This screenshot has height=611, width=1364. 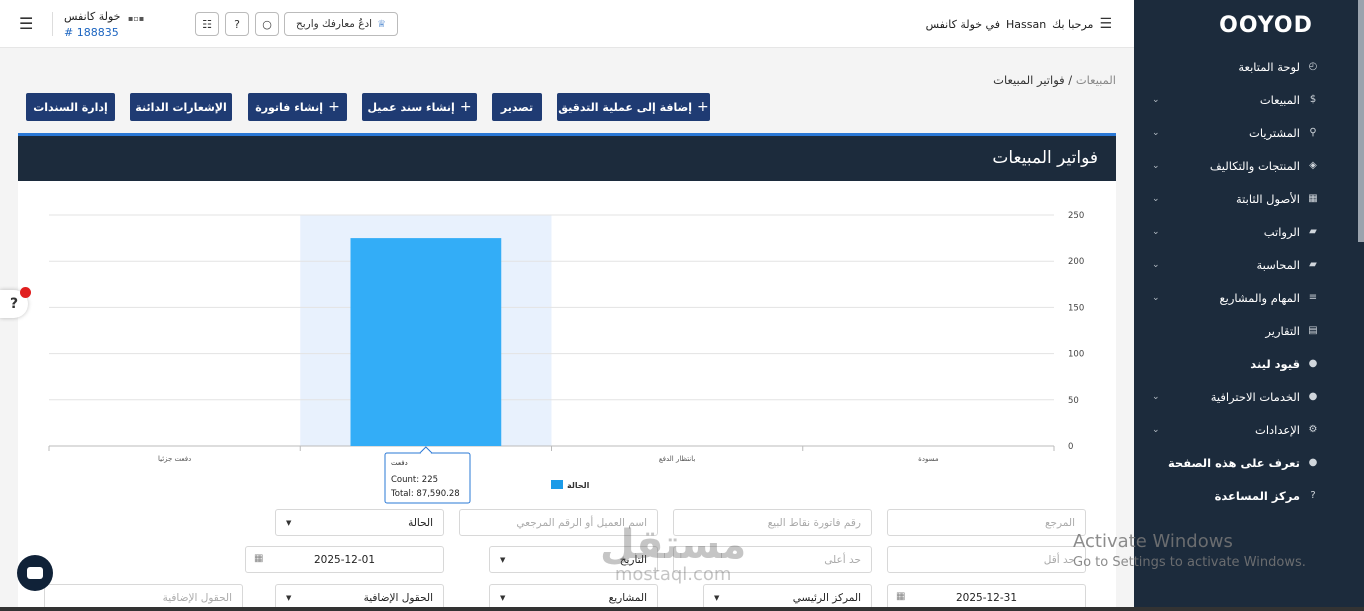 I want to click on date-from-value: 2025-12-01, so click(x=344, y=559).